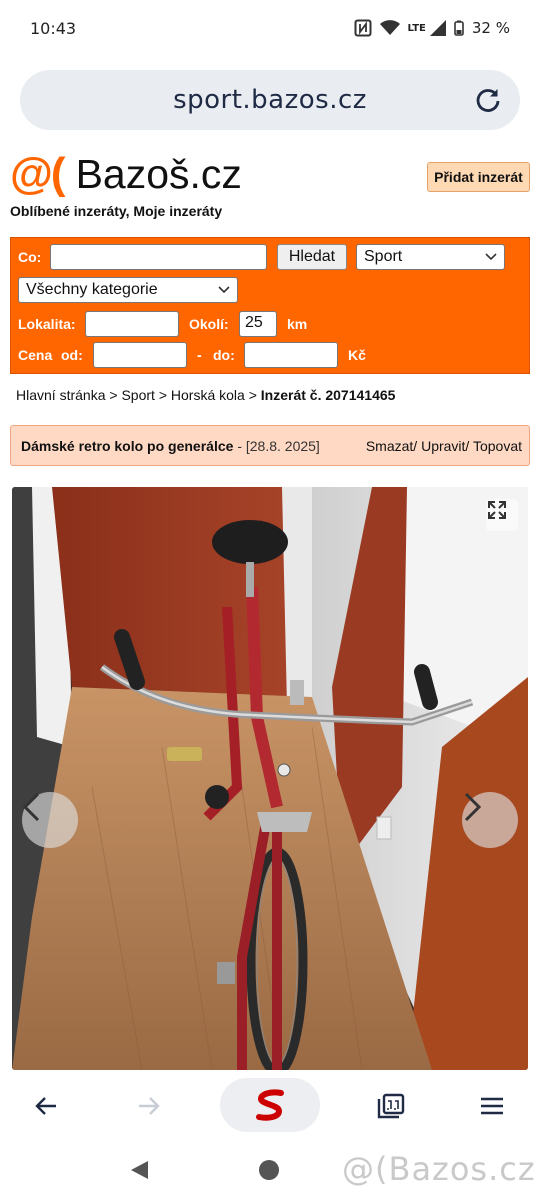 The height and width of the screenshot is (1200, 540). Describe the element at coordinates (116, 211) in the screenshot. I see `favorites-links: Oblíbené inzeráty, Moje inzeráty` at that location.